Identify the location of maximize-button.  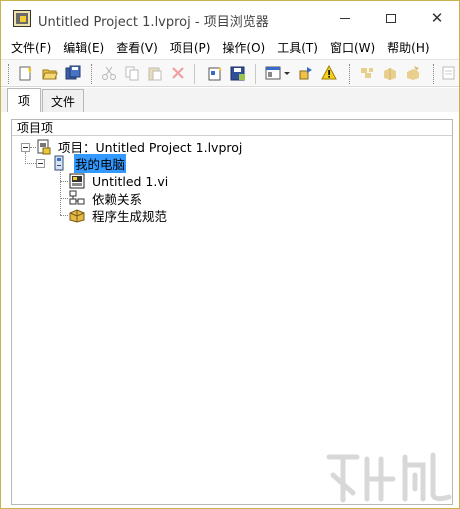
(391, 18).